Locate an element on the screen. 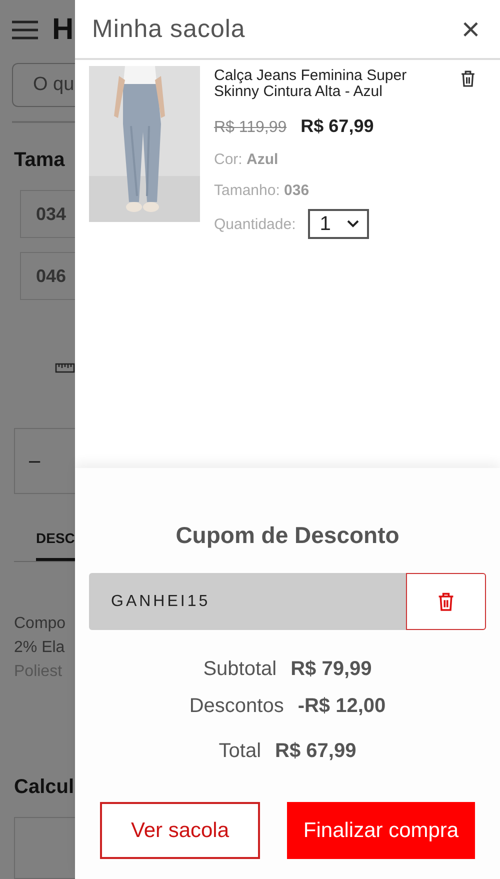  close-button: × is located at coordinates (470, 29).